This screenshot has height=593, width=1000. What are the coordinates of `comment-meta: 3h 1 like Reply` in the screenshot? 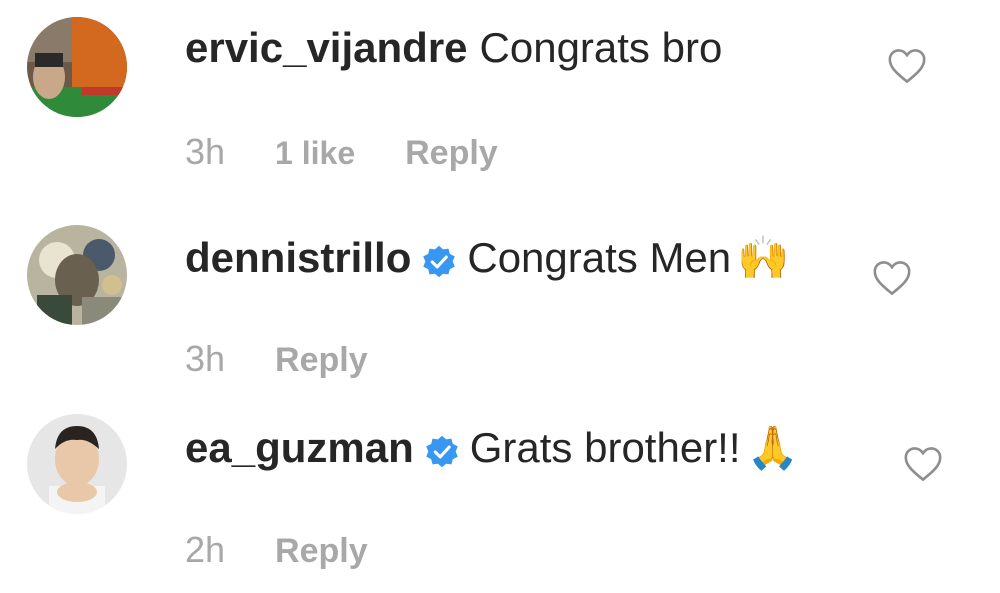 It's located at (341, 152).